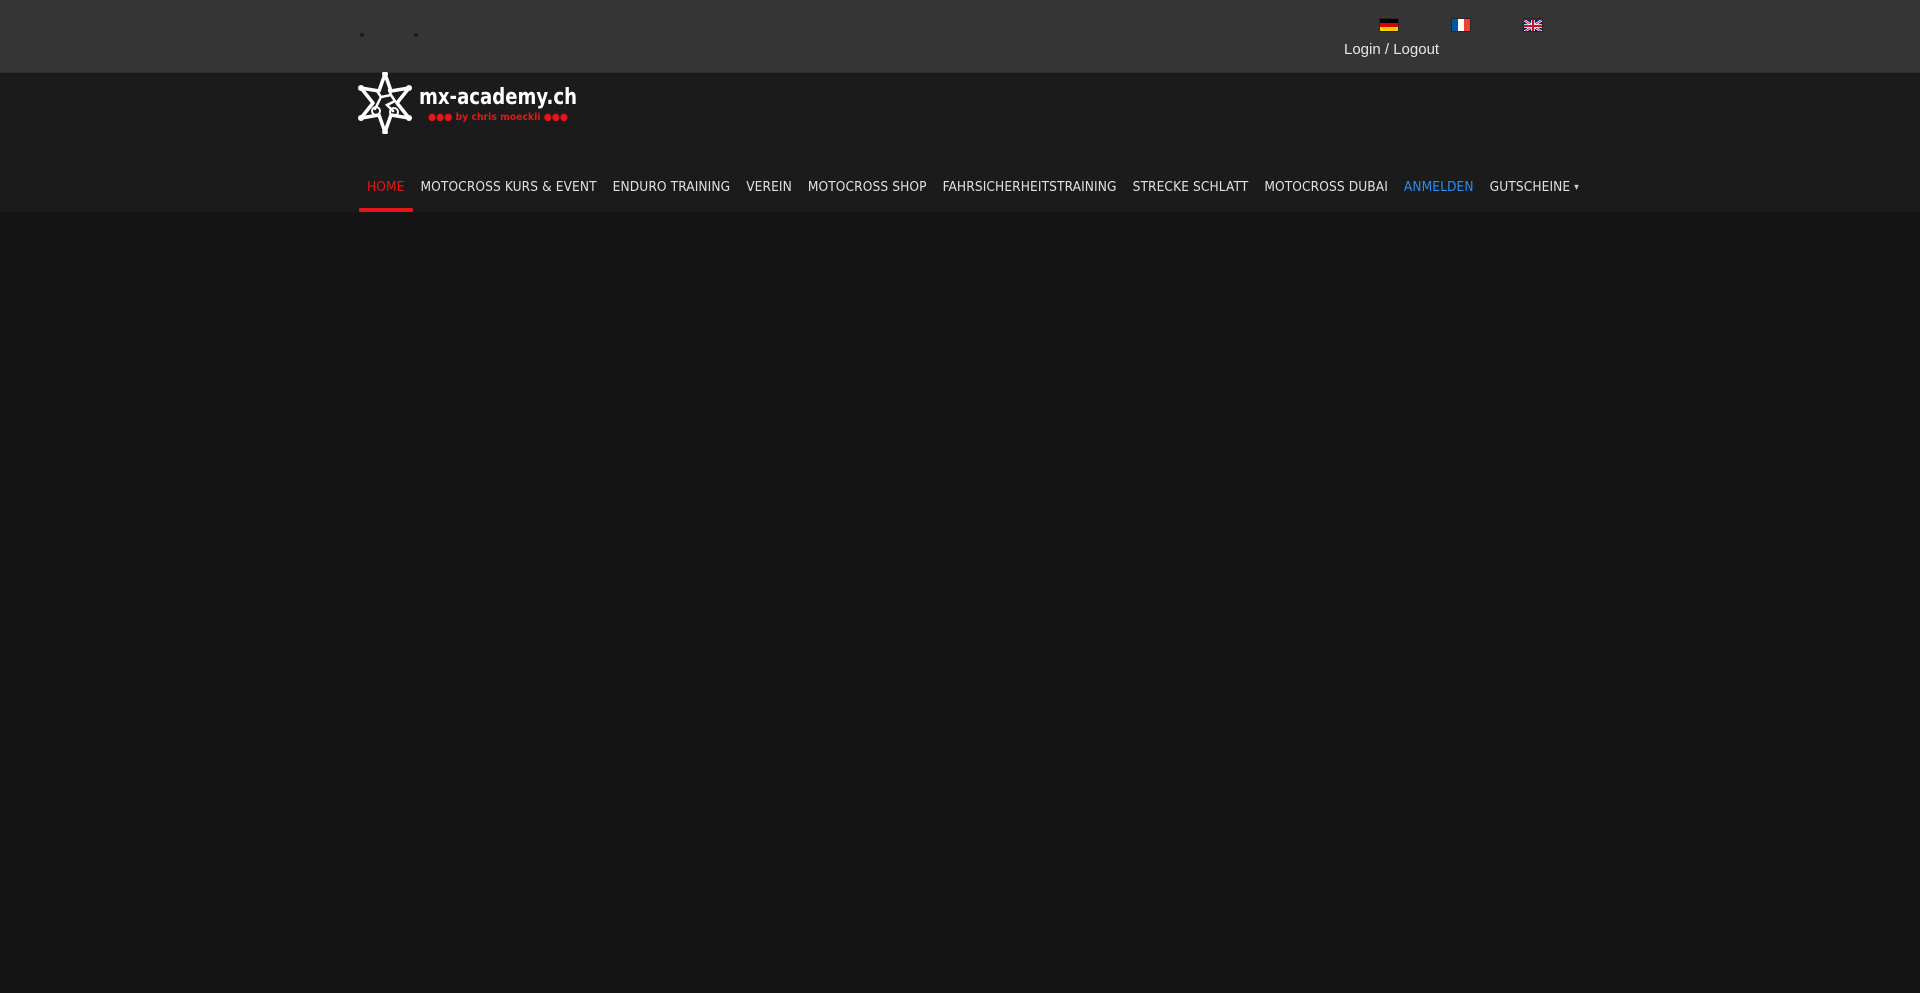 The height and width of the screenshot is (993, 1920). What do you see at coordinates (1391, 50) in the screenshot?
I see `login-logout-link: Login / Logout` at bounding box center [1391, 50].